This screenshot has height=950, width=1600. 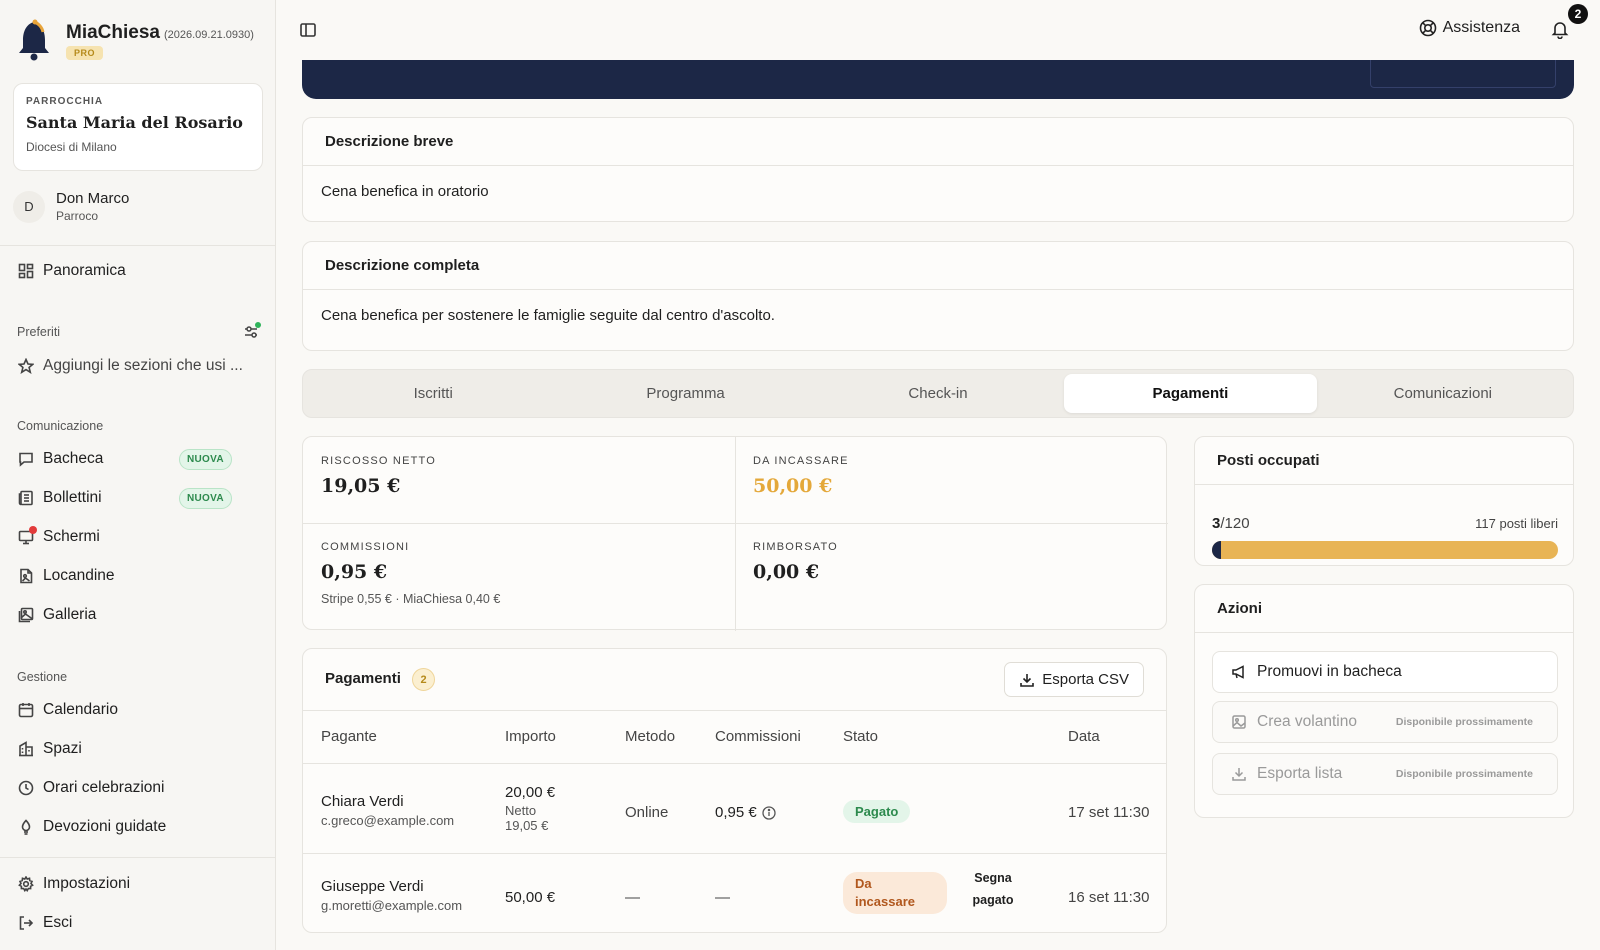 I want to click on nav-bacheca-label: Bacheca, so click(x=73, y=458).